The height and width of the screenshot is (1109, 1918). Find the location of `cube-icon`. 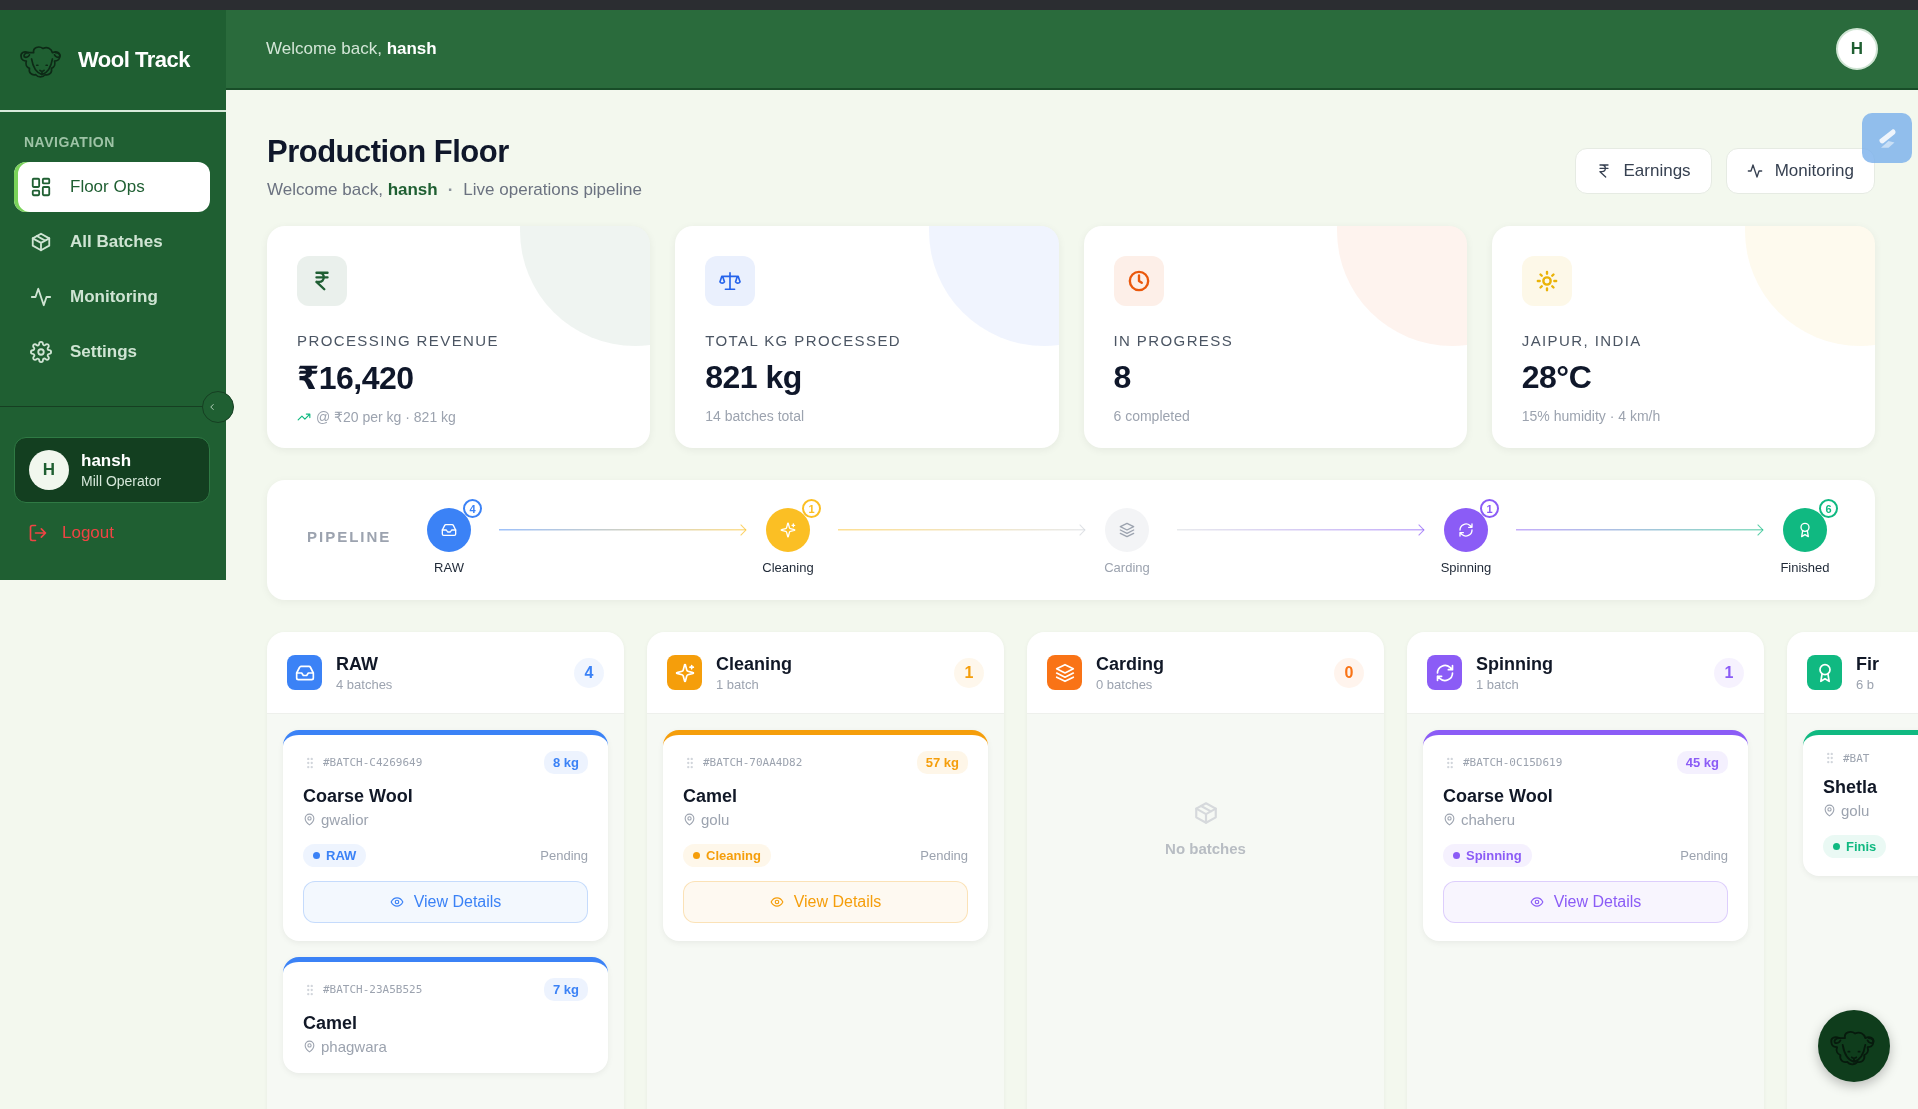

cube-icon is located at coordinates (41, 242).